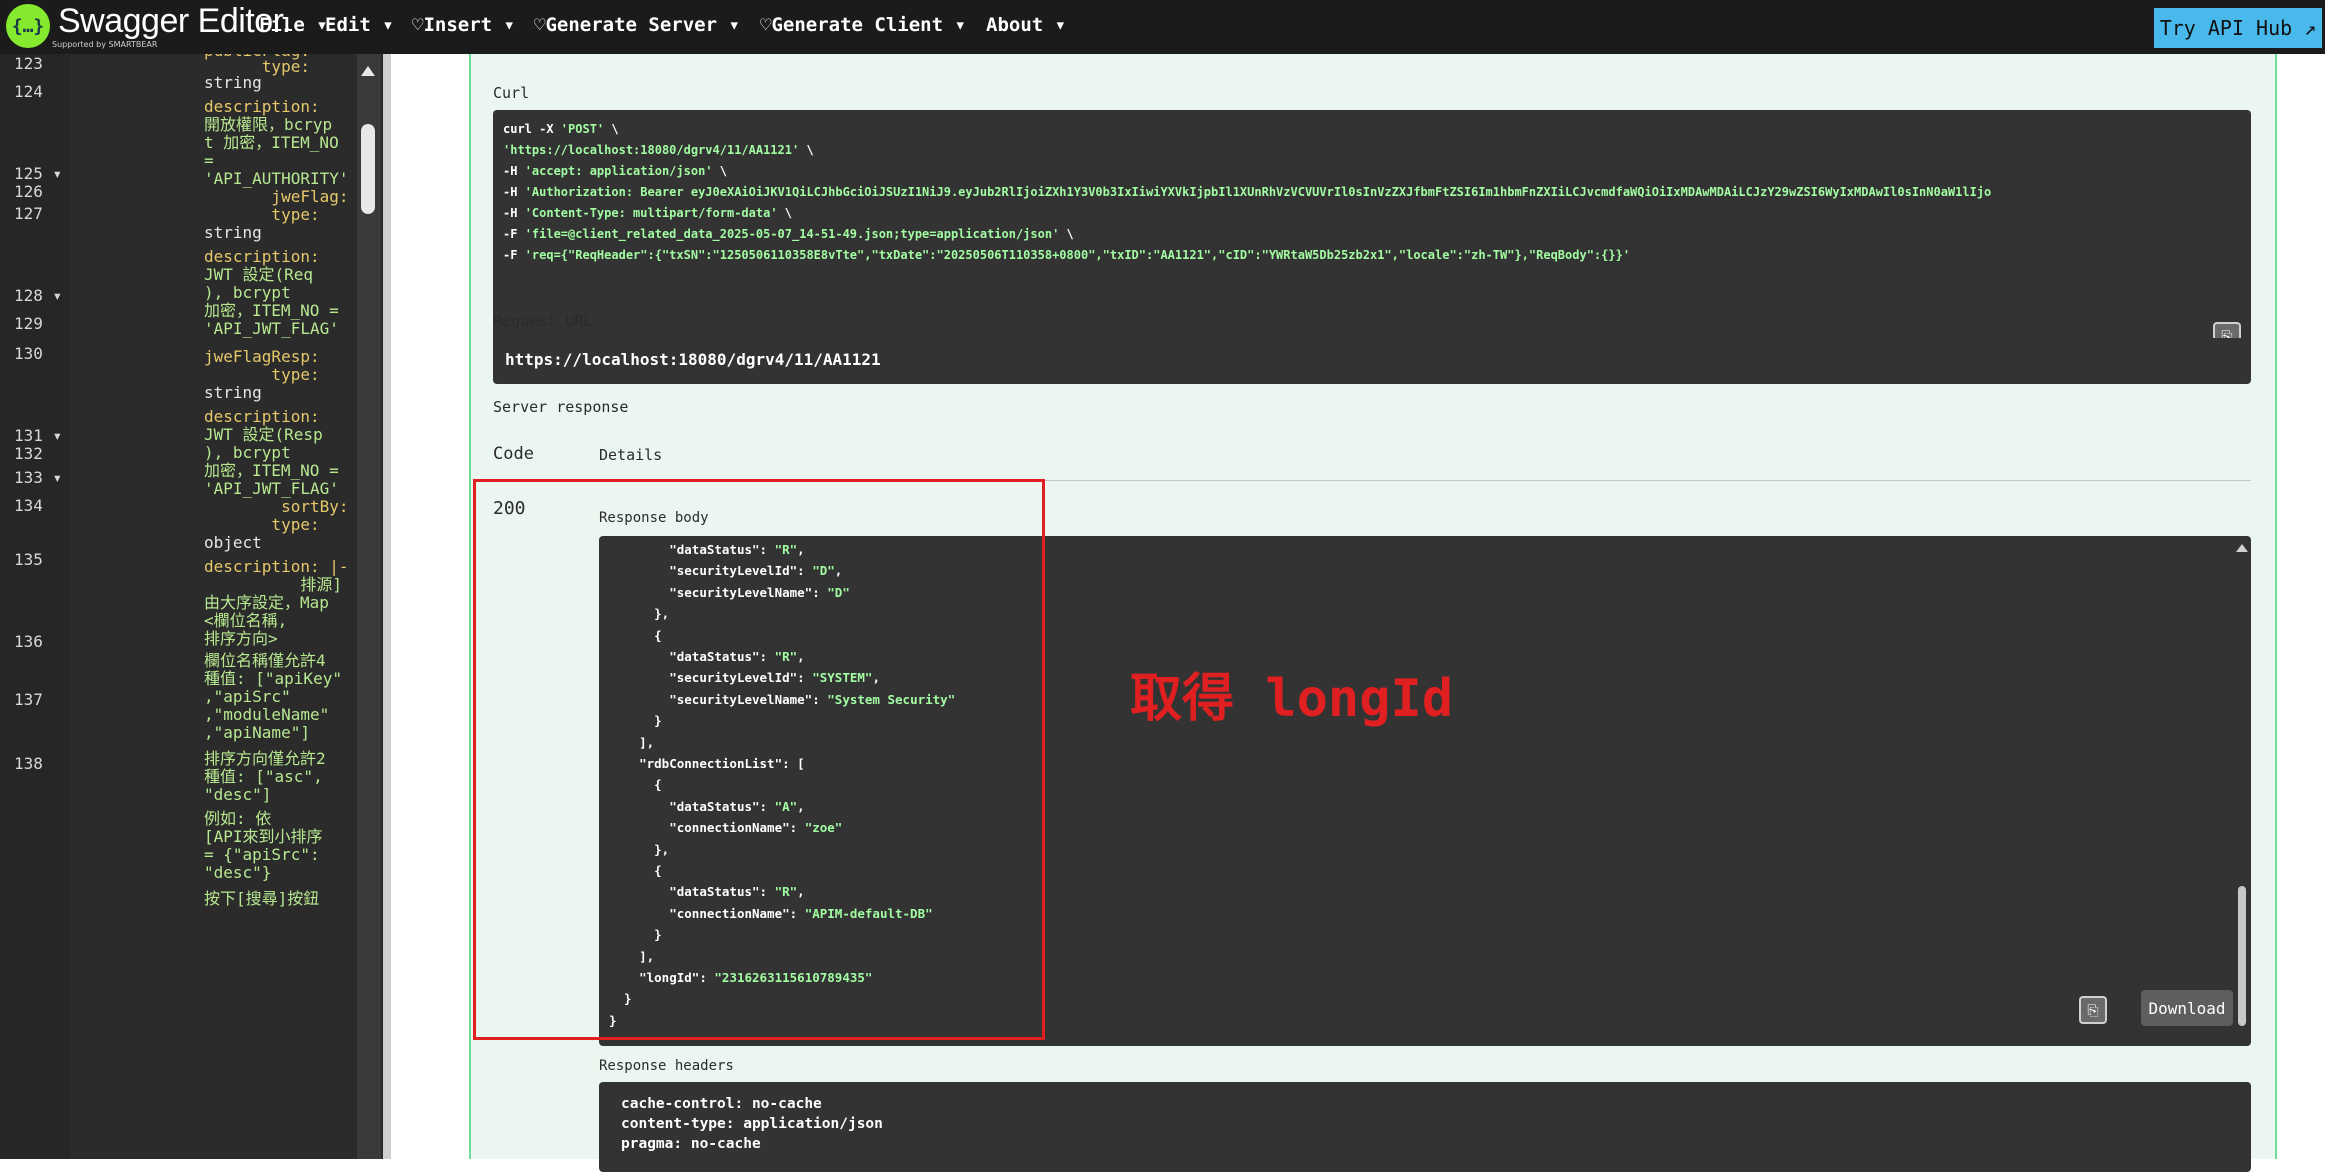 This screenshot has width=2325, height=1172. Describe the element at coordinates (651, 213) in the screenshot. I see `curl-string: 'Content-Type: multipart/form-data'` at that location.